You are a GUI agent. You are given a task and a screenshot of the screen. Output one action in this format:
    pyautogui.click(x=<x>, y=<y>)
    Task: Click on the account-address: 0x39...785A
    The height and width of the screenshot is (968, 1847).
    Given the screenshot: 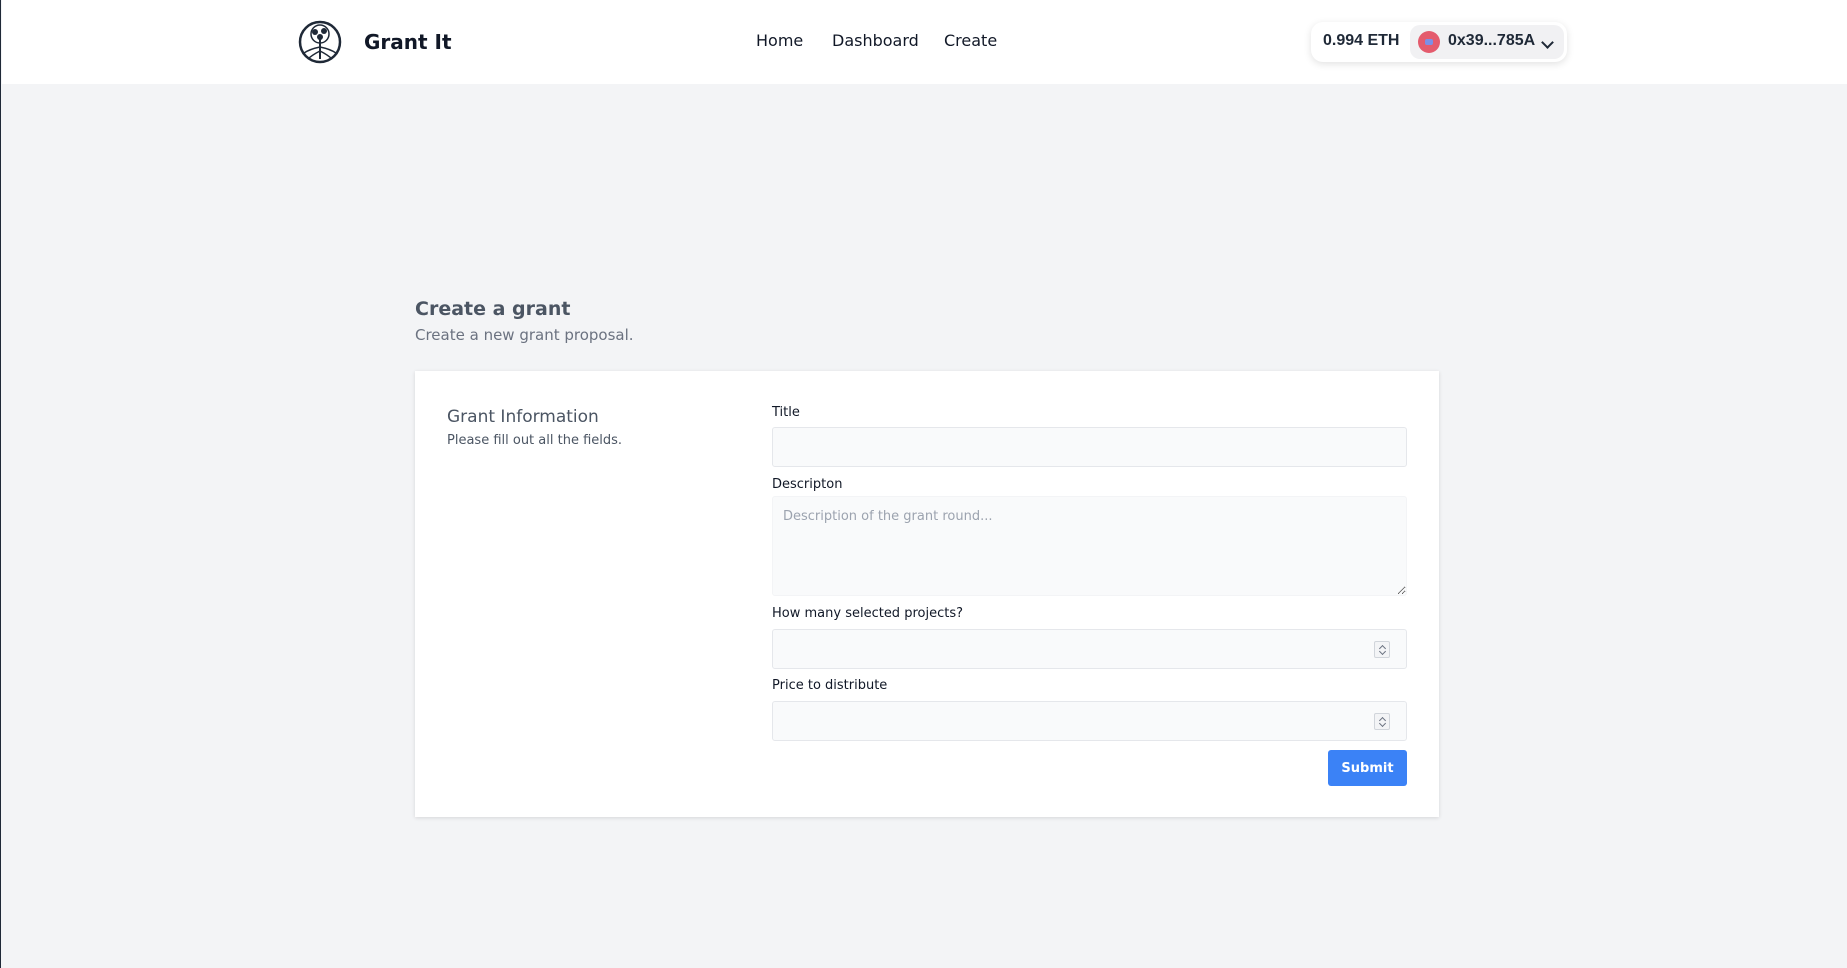 What is the action you would take?
    pyautogui.click(x=1492, y=40)
    